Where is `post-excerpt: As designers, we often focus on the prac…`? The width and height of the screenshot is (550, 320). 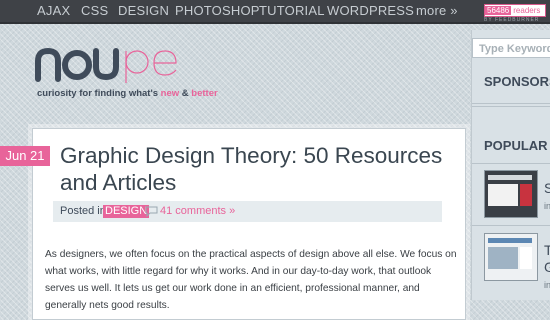 post-excerpt: As designers, we often focus on the prac… is located at coordinates (251, 280).